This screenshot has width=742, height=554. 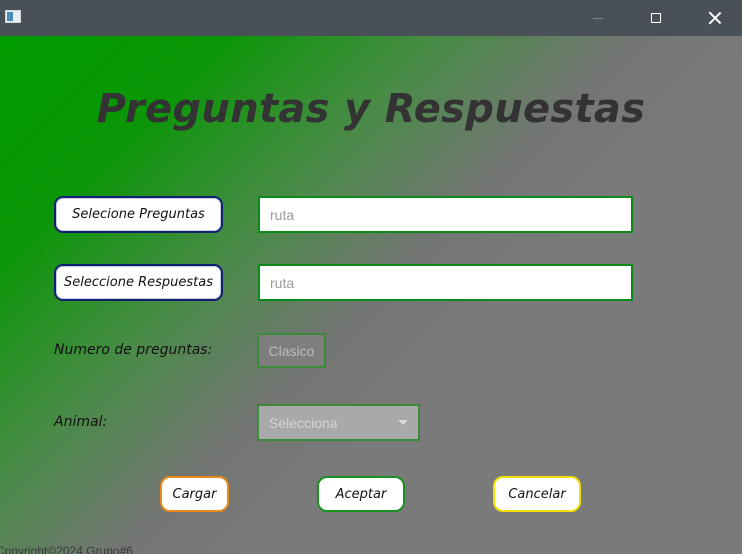 What do you see at coordinates (133, 350) in the screenshot?
I see `numero-preguntas-label: Numero de preguntas:` at bounding box center [133, 350].